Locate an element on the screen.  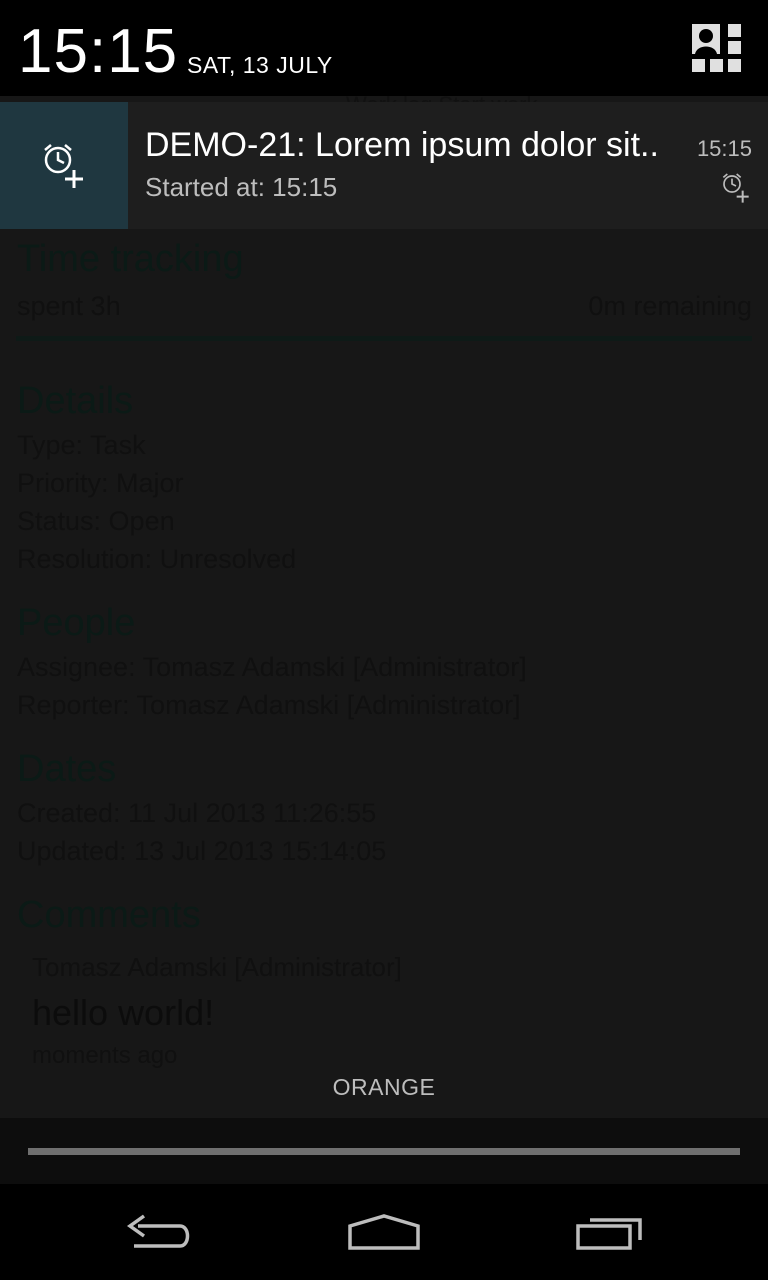
status-clock: 15:15 is located at coordinates (98, 51).